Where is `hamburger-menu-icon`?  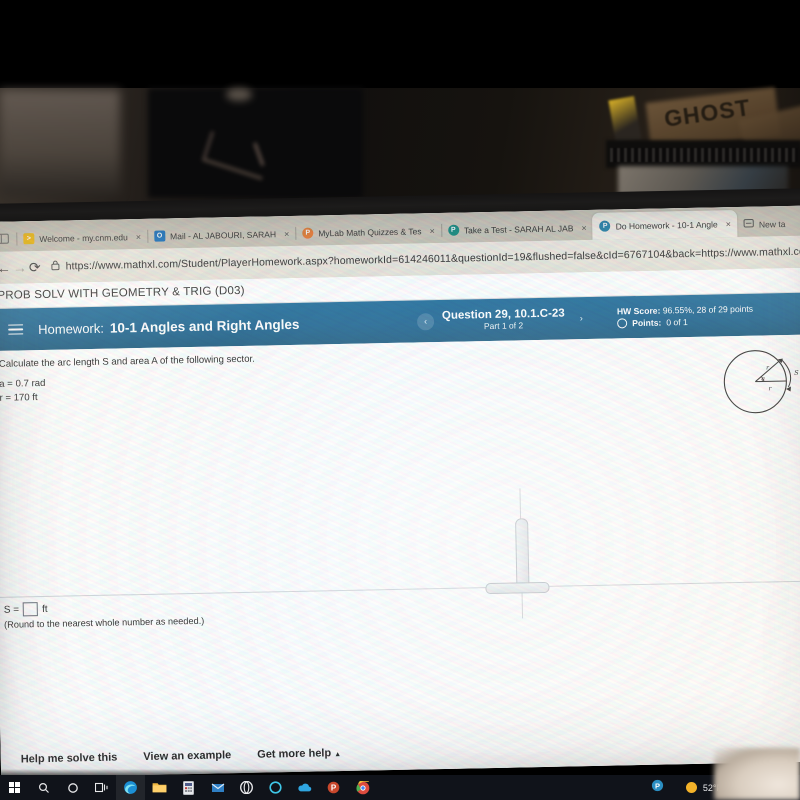
hamburger-menu-icon is located at coordinates (16, 329).